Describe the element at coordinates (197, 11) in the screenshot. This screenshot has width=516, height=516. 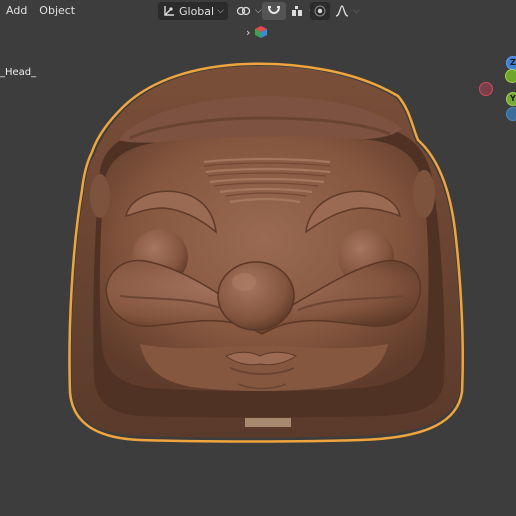
I see `orientation-label: Global` at that location.